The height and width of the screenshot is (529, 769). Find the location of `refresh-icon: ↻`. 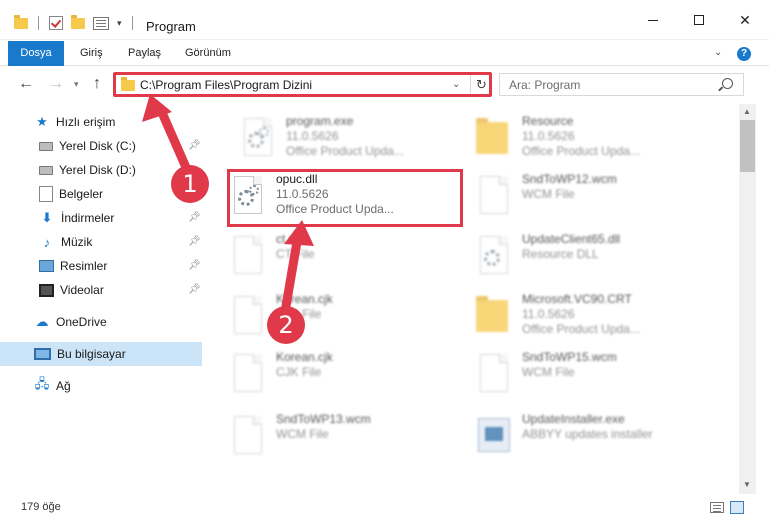

refresh-icon: ↻ is located at coordinates (481, 84).